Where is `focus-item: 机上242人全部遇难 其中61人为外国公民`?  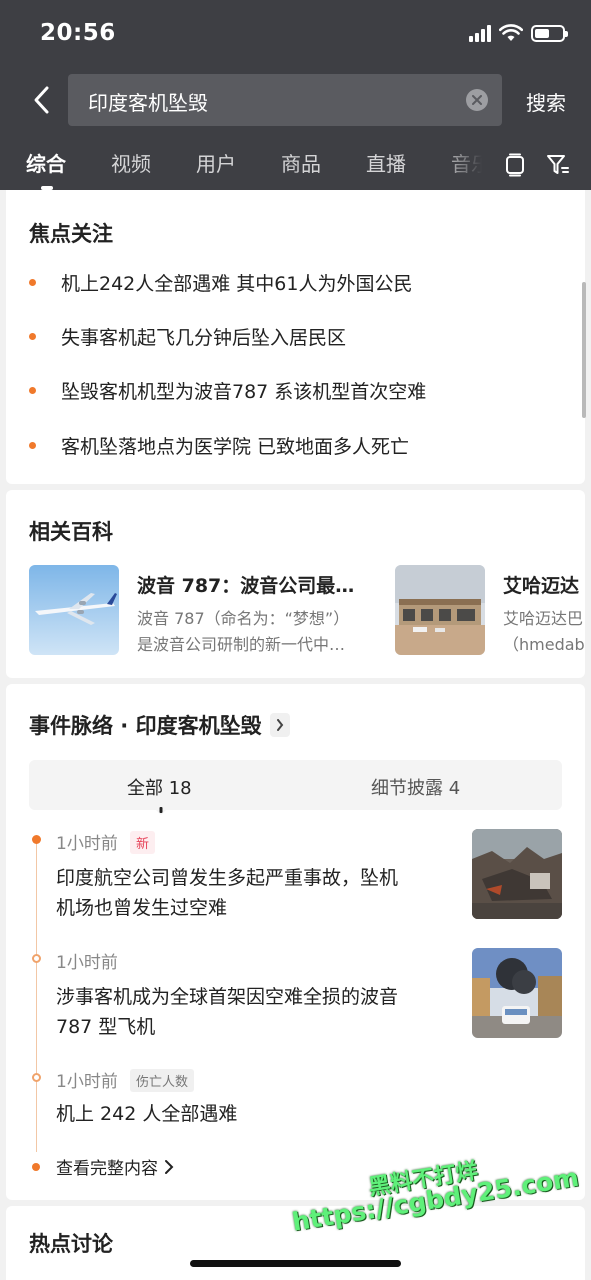 focus-item: 机上242人全部遇难 其中61人为外国公民 is located at coordinates (220, 282).